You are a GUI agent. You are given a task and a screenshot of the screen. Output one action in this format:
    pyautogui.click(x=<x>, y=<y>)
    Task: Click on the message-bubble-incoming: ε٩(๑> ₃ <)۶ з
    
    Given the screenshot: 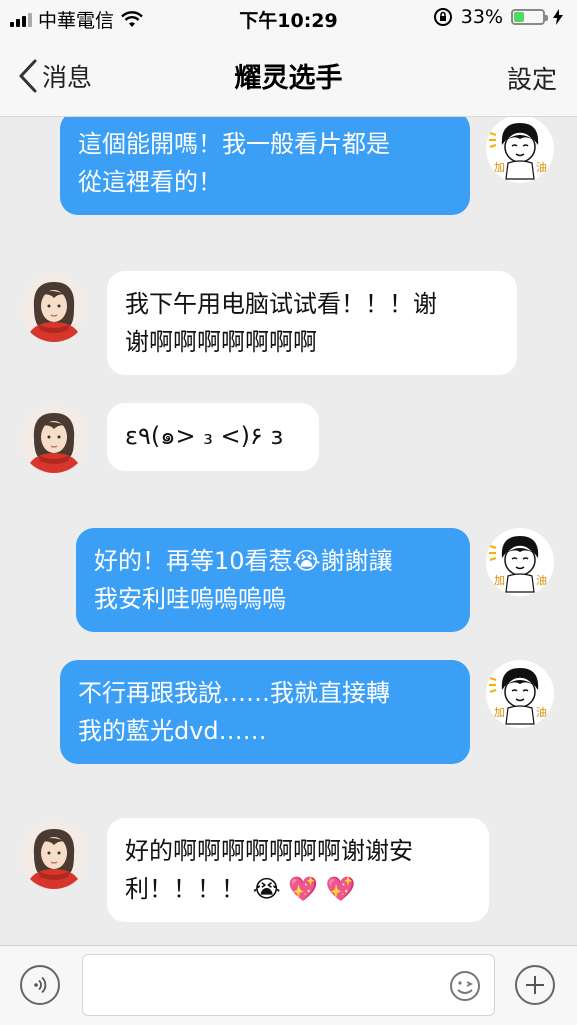 What is the action you would take?
    pyautogui.click(x=213, y=437)
    